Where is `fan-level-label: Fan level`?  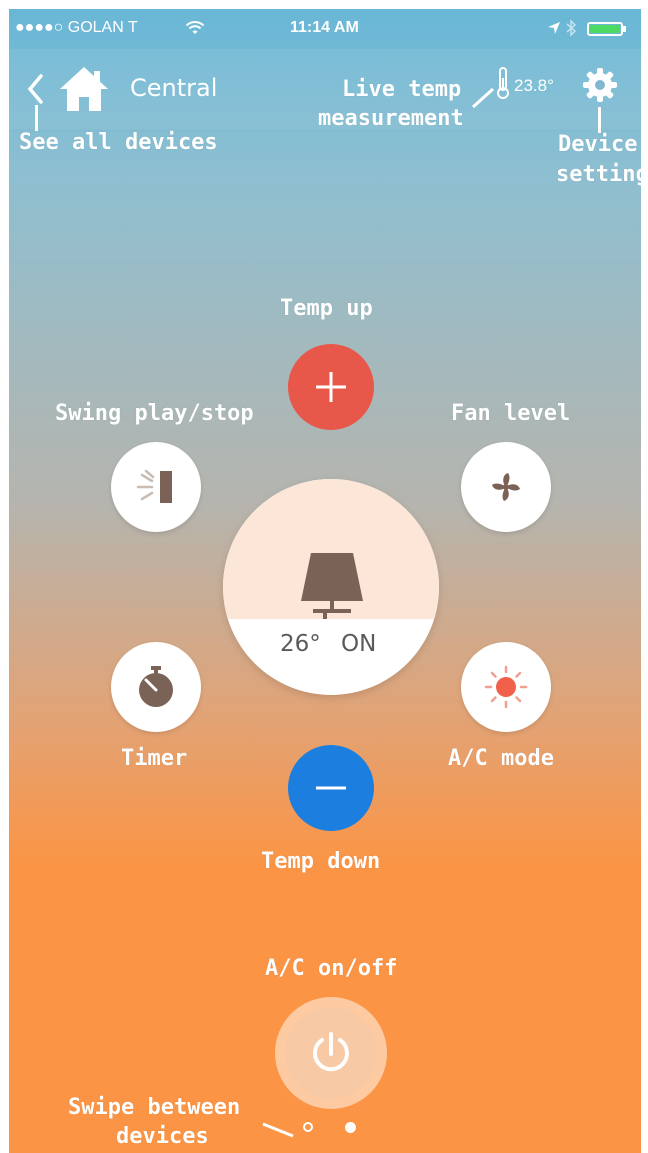
fan-level-label: Fan level is located at coordinates (511, 413).